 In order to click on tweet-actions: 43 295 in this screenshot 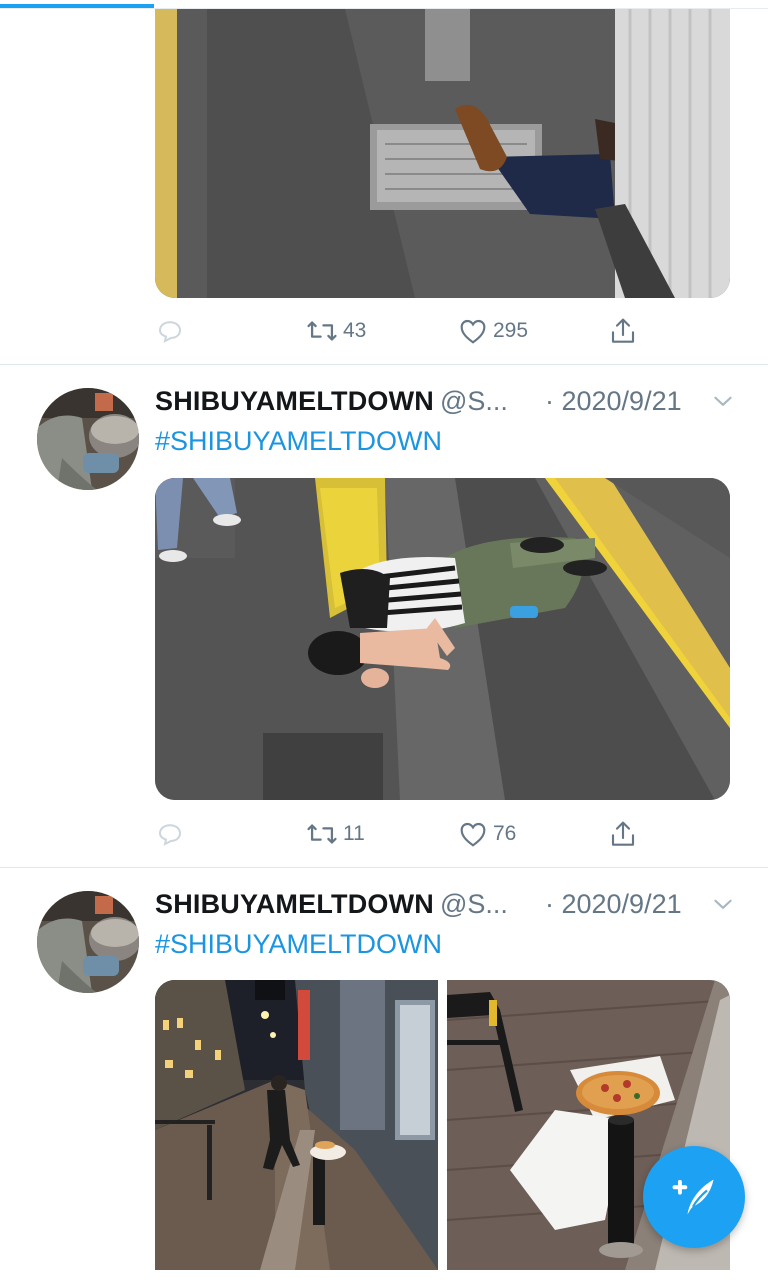, I will do `click(405, 331)`.